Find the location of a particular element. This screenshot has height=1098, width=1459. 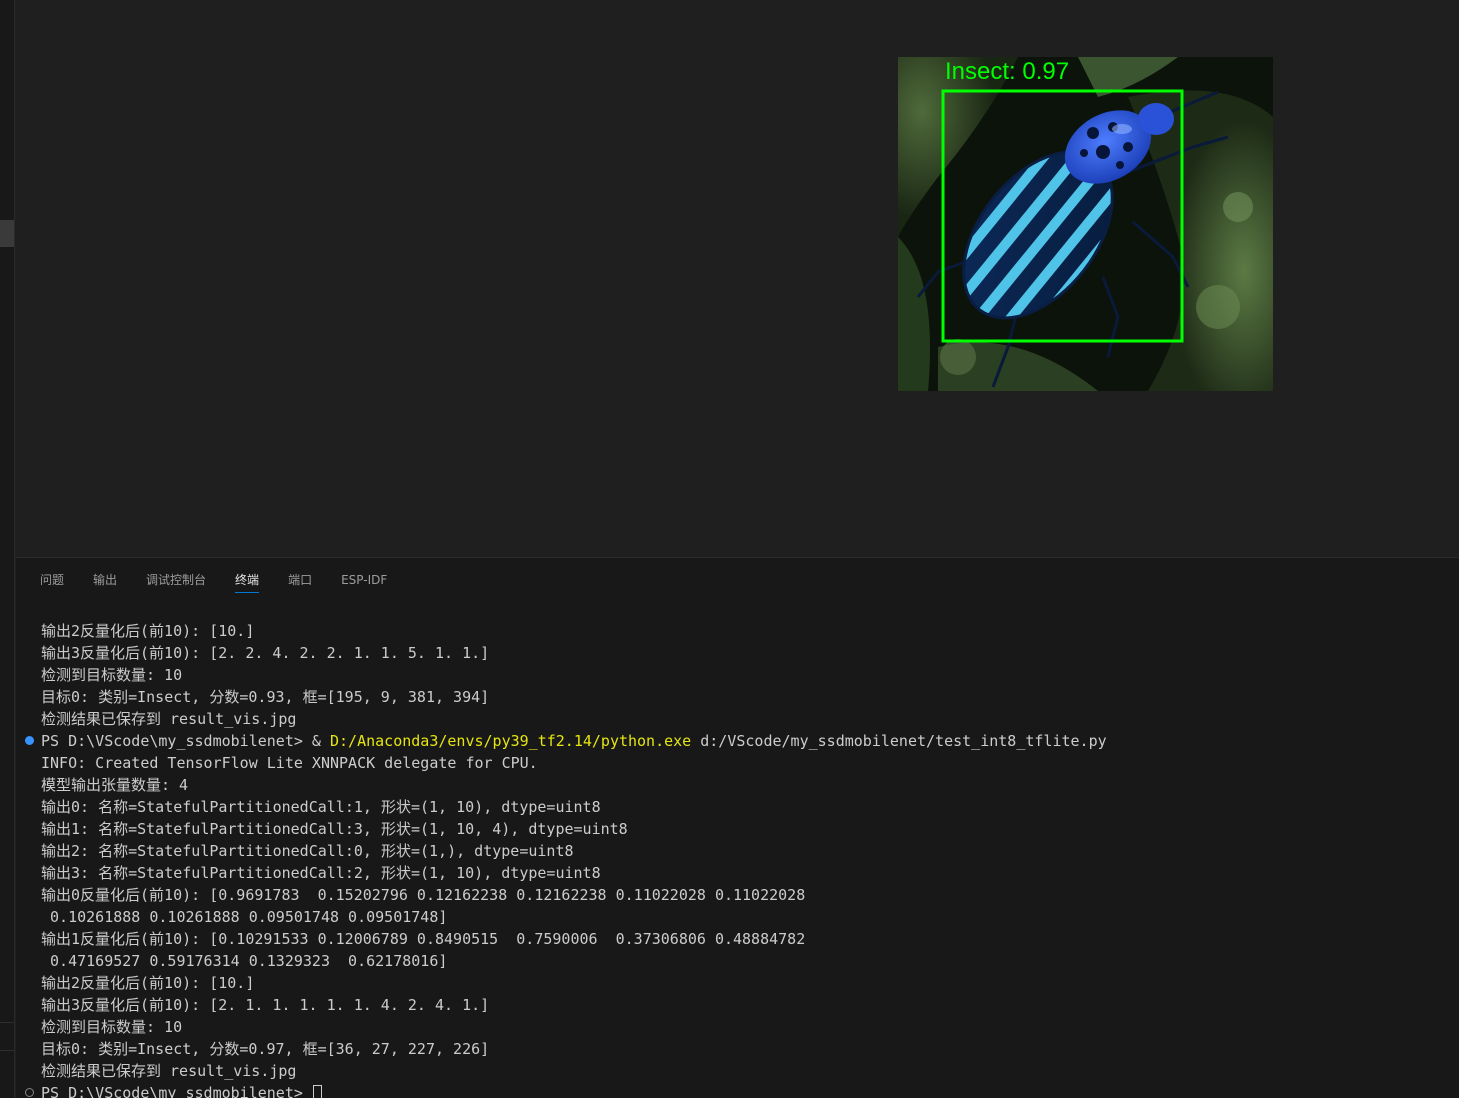

tab-esp-idf: ESP-IDF is located at coordinates (364, 579).